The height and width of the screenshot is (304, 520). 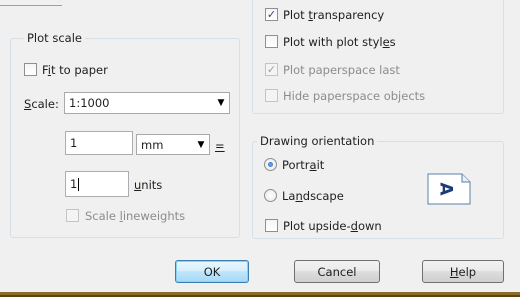 I want to click on plot-transparency-checkbox: ✓, so click(x=271, y=14).